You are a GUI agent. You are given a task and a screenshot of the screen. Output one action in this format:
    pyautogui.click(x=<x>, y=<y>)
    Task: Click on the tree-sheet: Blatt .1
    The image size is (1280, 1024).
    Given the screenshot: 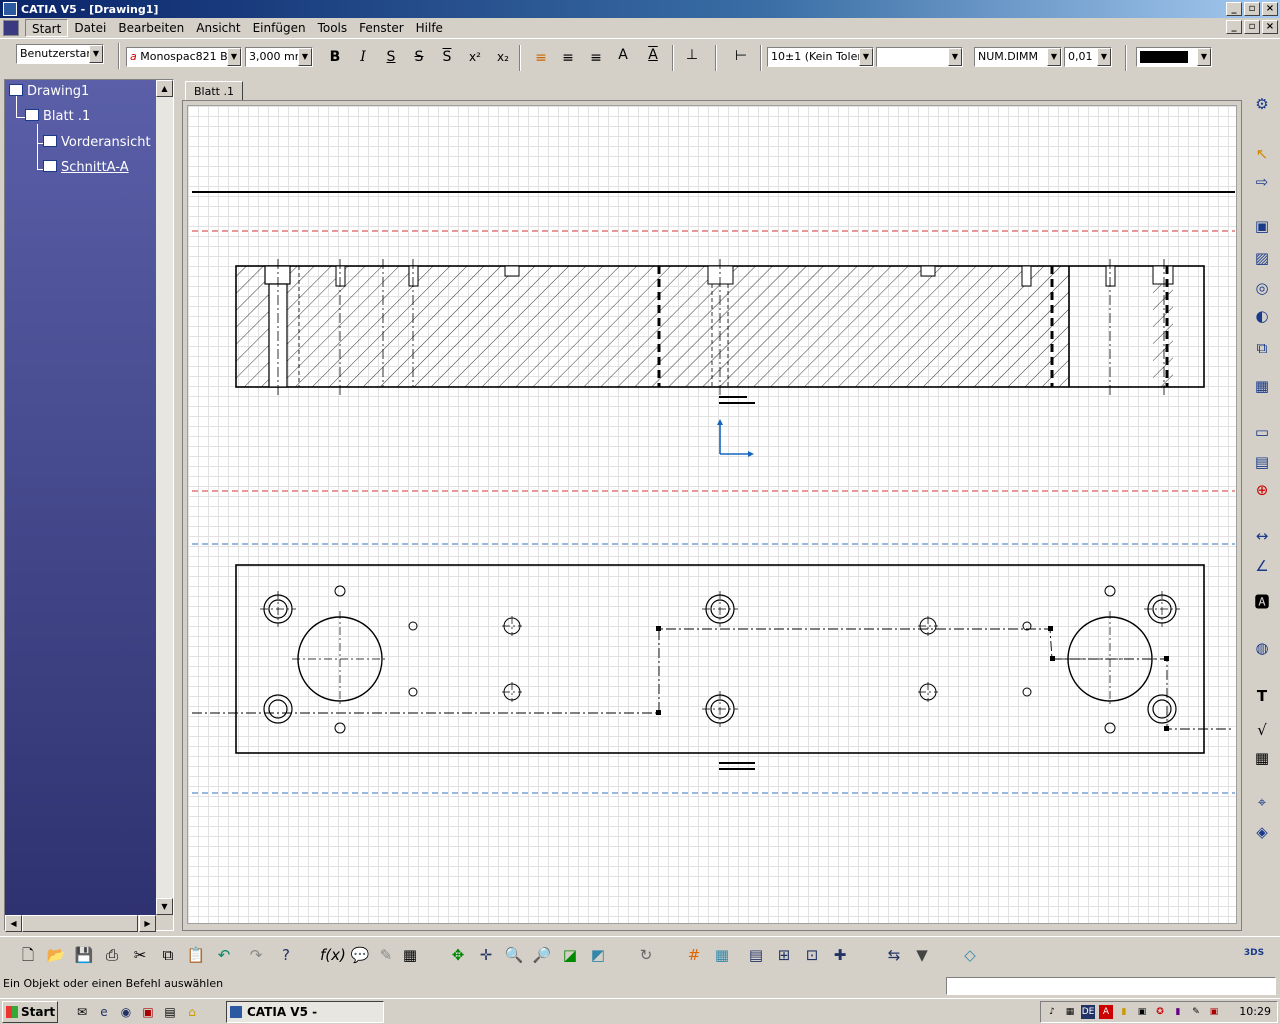 What is the action you would take?
    pyautogui.click(x=57, y=116)
    